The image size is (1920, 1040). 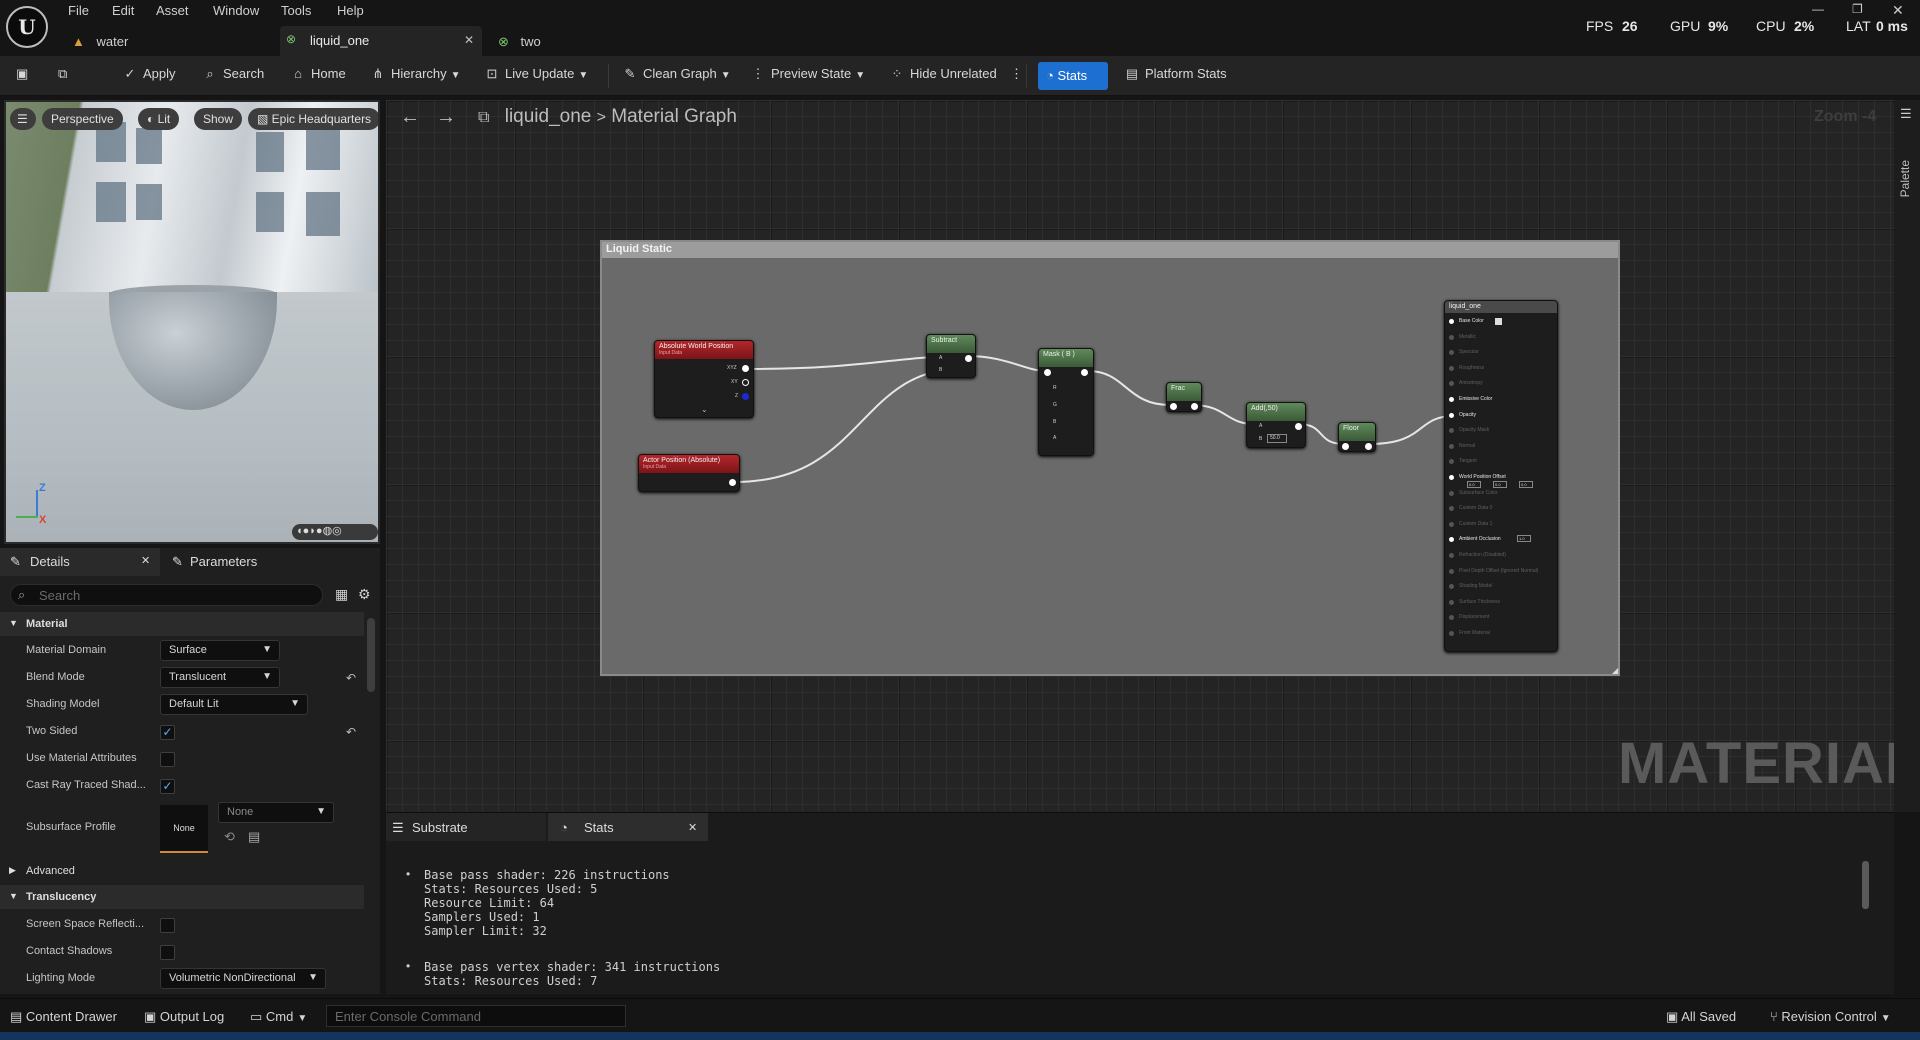 What do you see at coordinates (63, 1017) in the screenshot?
I see `content-drawer-button: ▤ Content Drawer` at bounding box center [63, 1017].